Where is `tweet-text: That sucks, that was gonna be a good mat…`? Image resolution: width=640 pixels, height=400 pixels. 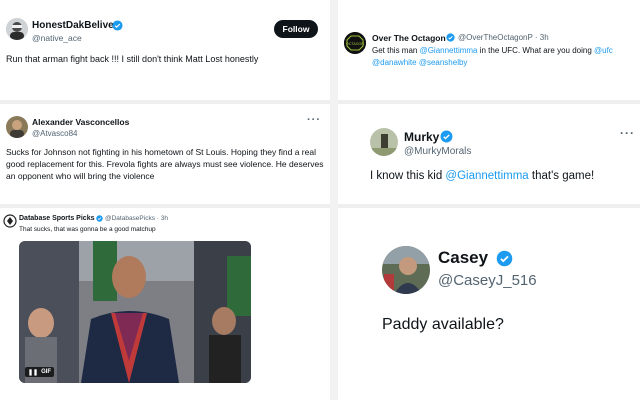
tweet-text: That sucks, that was gonna be a good mat… is located at coordinates (87, 229).